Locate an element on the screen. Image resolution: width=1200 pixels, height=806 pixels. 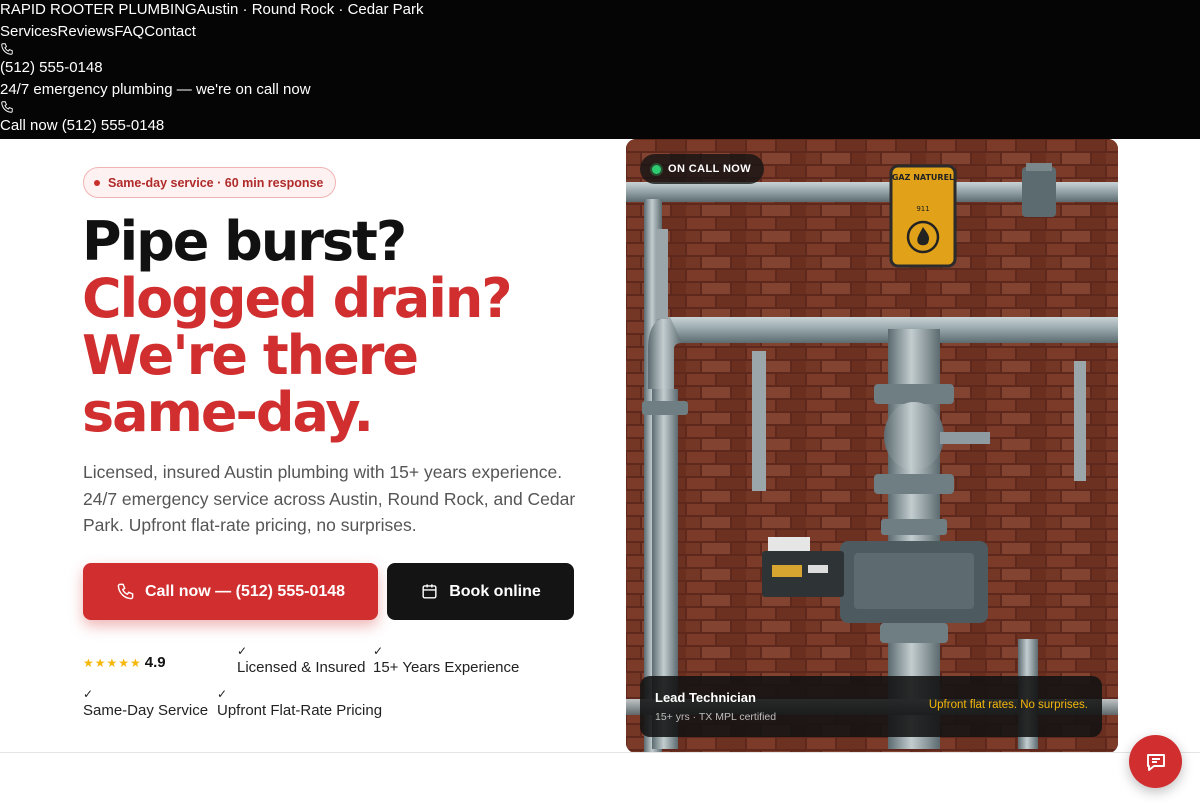
tech-promise: Upfront flat rates. No surprises. is located at coordinates (1008, 705).